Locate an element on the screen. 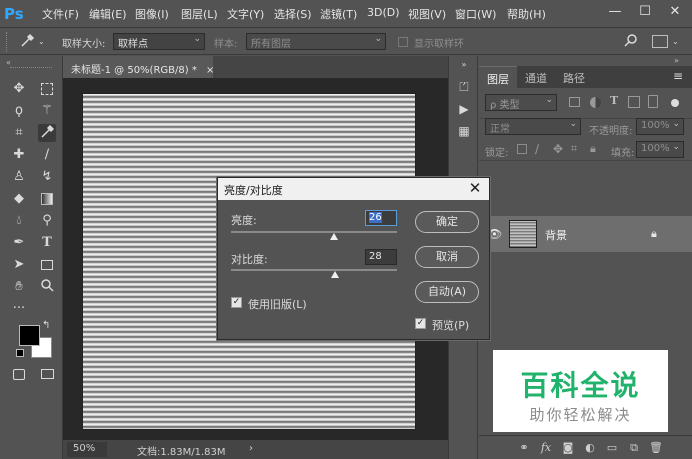  quick-mask-icon is located at coordinates (19, 375).